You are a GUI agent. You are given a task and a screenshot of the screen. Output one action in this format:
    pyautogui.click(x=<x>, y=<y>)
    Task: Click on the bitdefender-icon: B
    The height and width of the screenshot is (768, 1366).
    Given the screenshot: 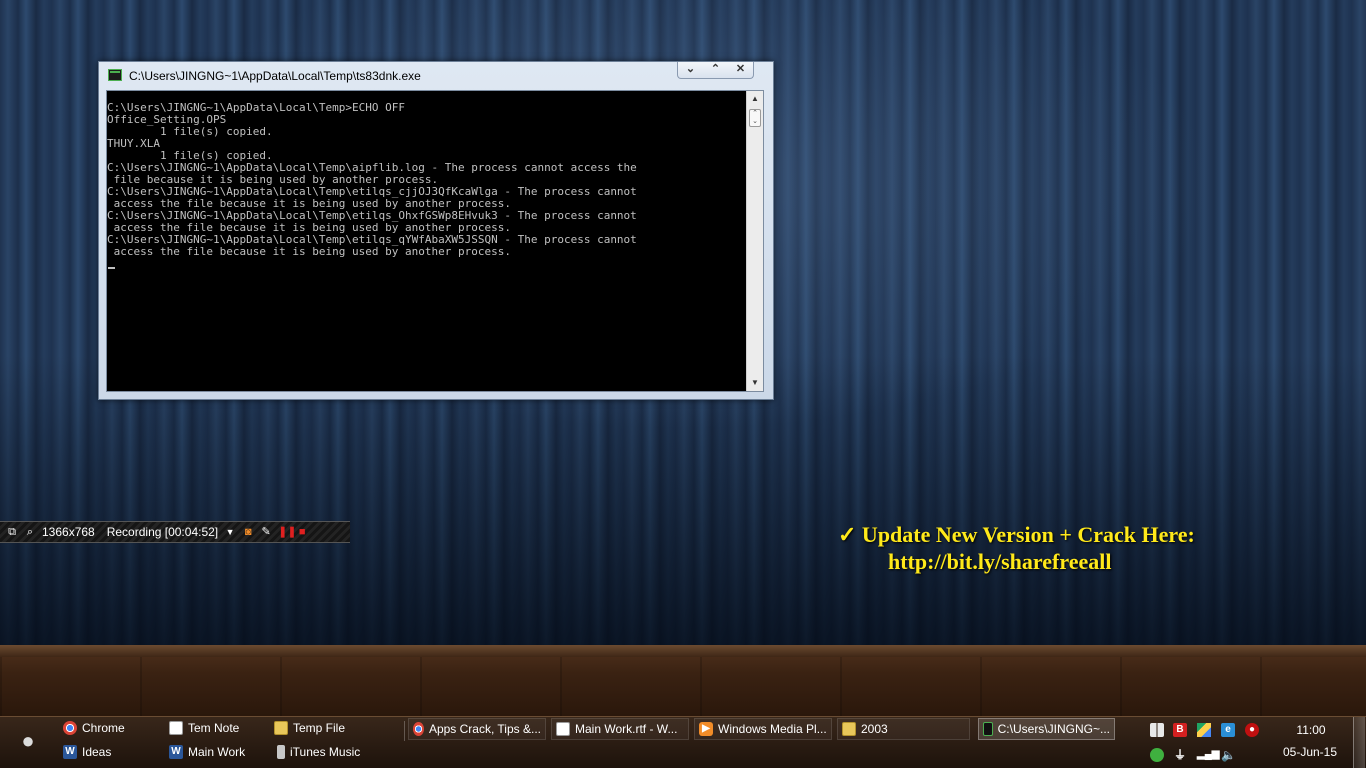 What is the action you would take?
    pyautogui.click(x=1180, y=730)
    